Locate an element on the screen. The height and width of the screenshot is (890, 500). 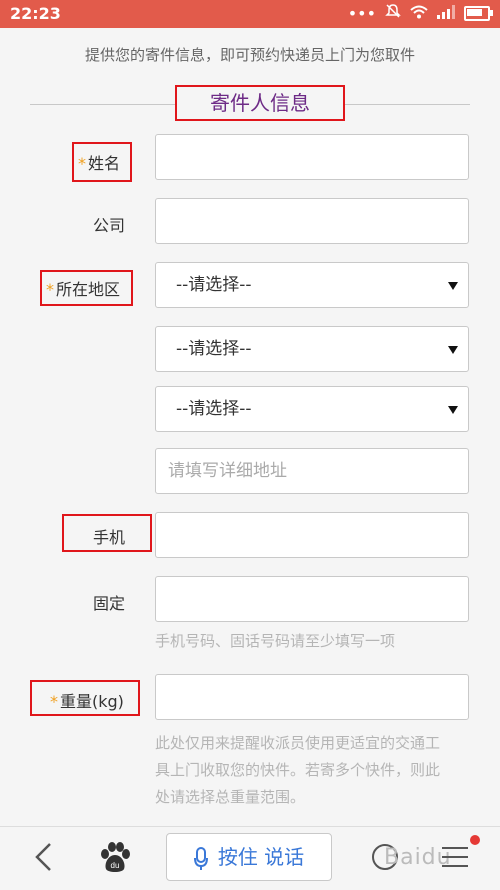
mobile-label: 手机 is located at coordinates (109, 537).